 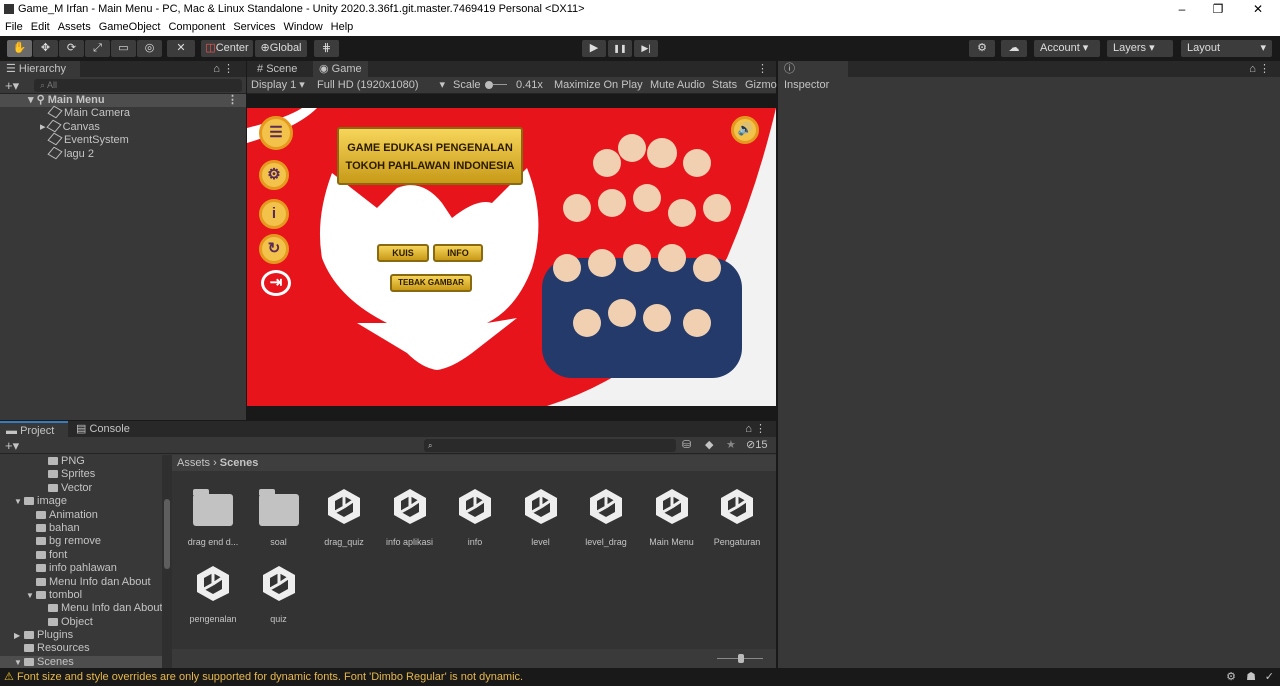 I want to click on pivot-global-button: ⊕Global, so click(x=281, y=48).